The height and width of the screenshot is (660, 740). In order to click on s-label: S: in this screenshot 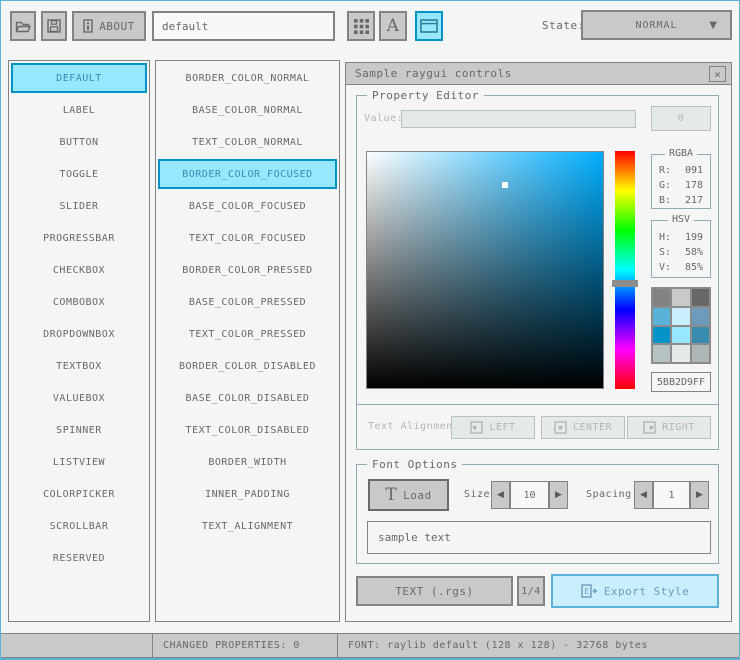, I will do `click(665, 252)`.